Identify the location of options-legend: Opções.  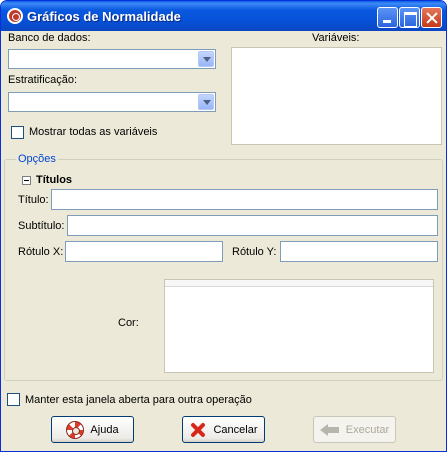
(37, 159).